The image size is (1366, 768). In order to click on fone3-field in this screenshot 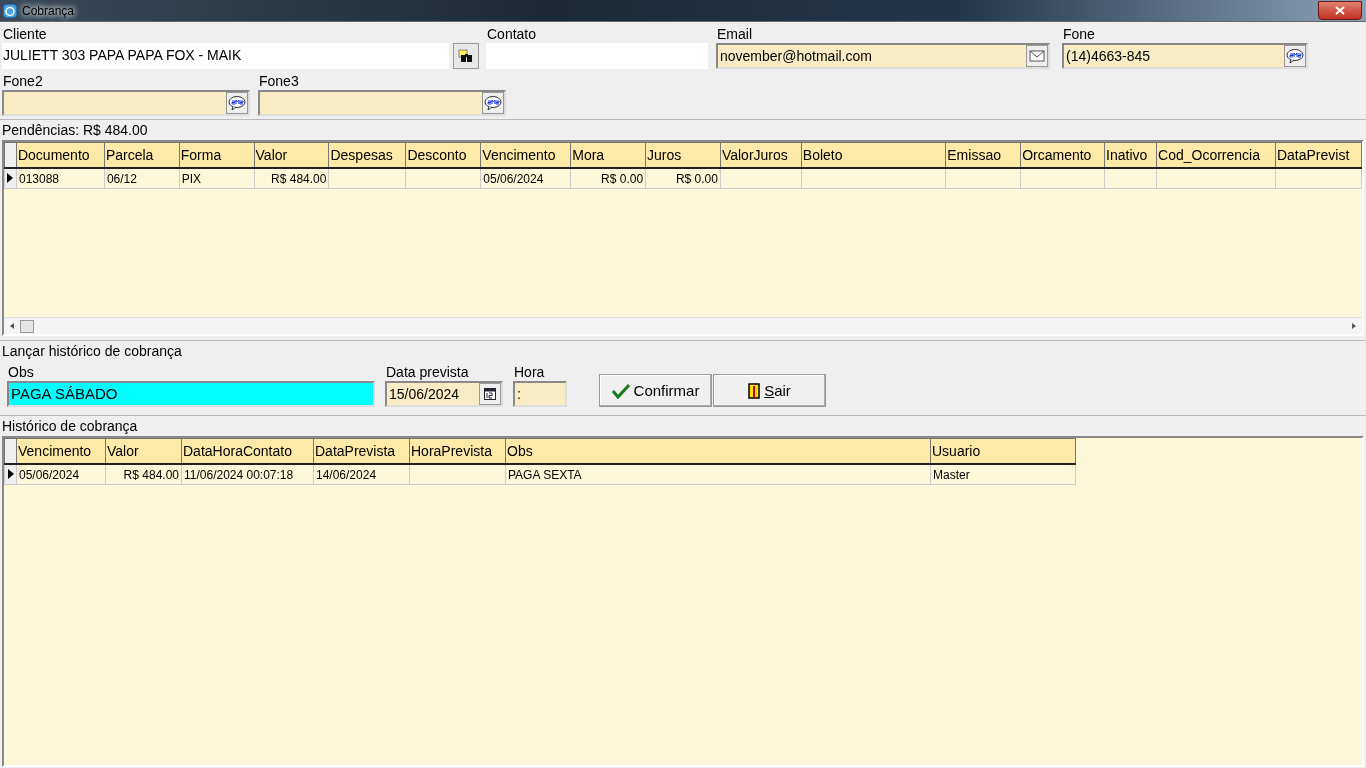, I will do `click(382, 103)`.